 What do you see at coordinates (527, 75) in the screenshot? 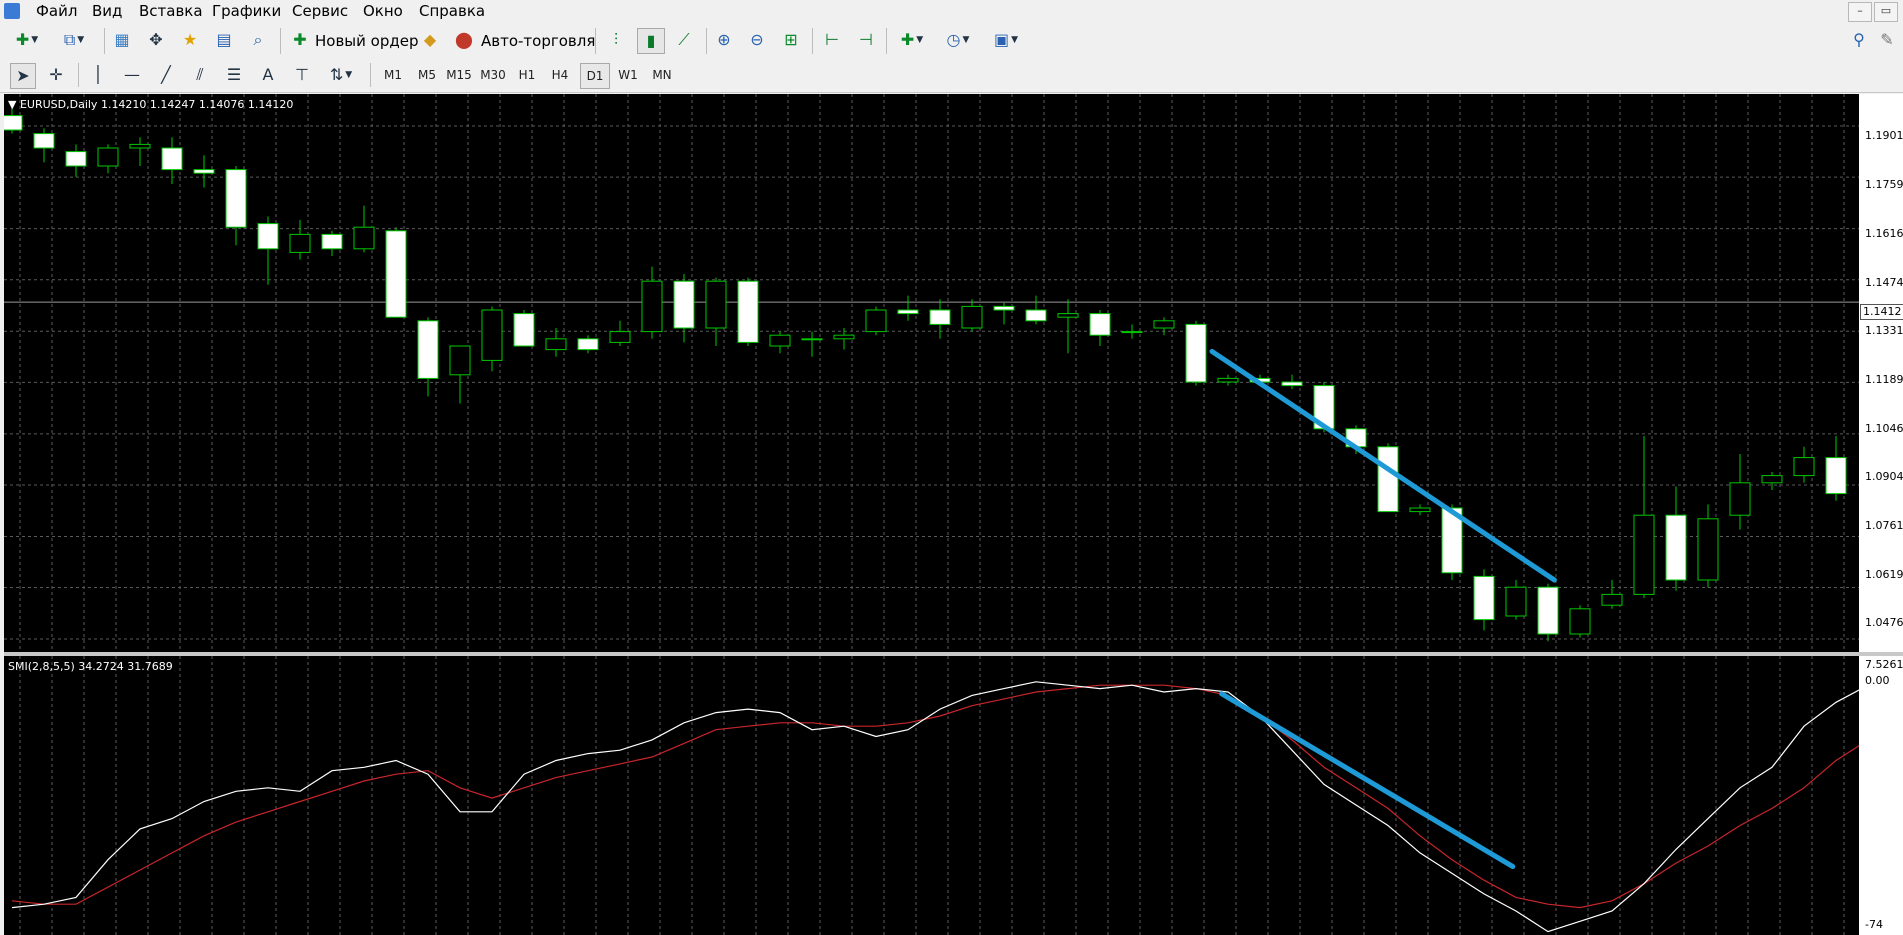
I see `timeframe-h1: H1` at bounding box center [527, 75].